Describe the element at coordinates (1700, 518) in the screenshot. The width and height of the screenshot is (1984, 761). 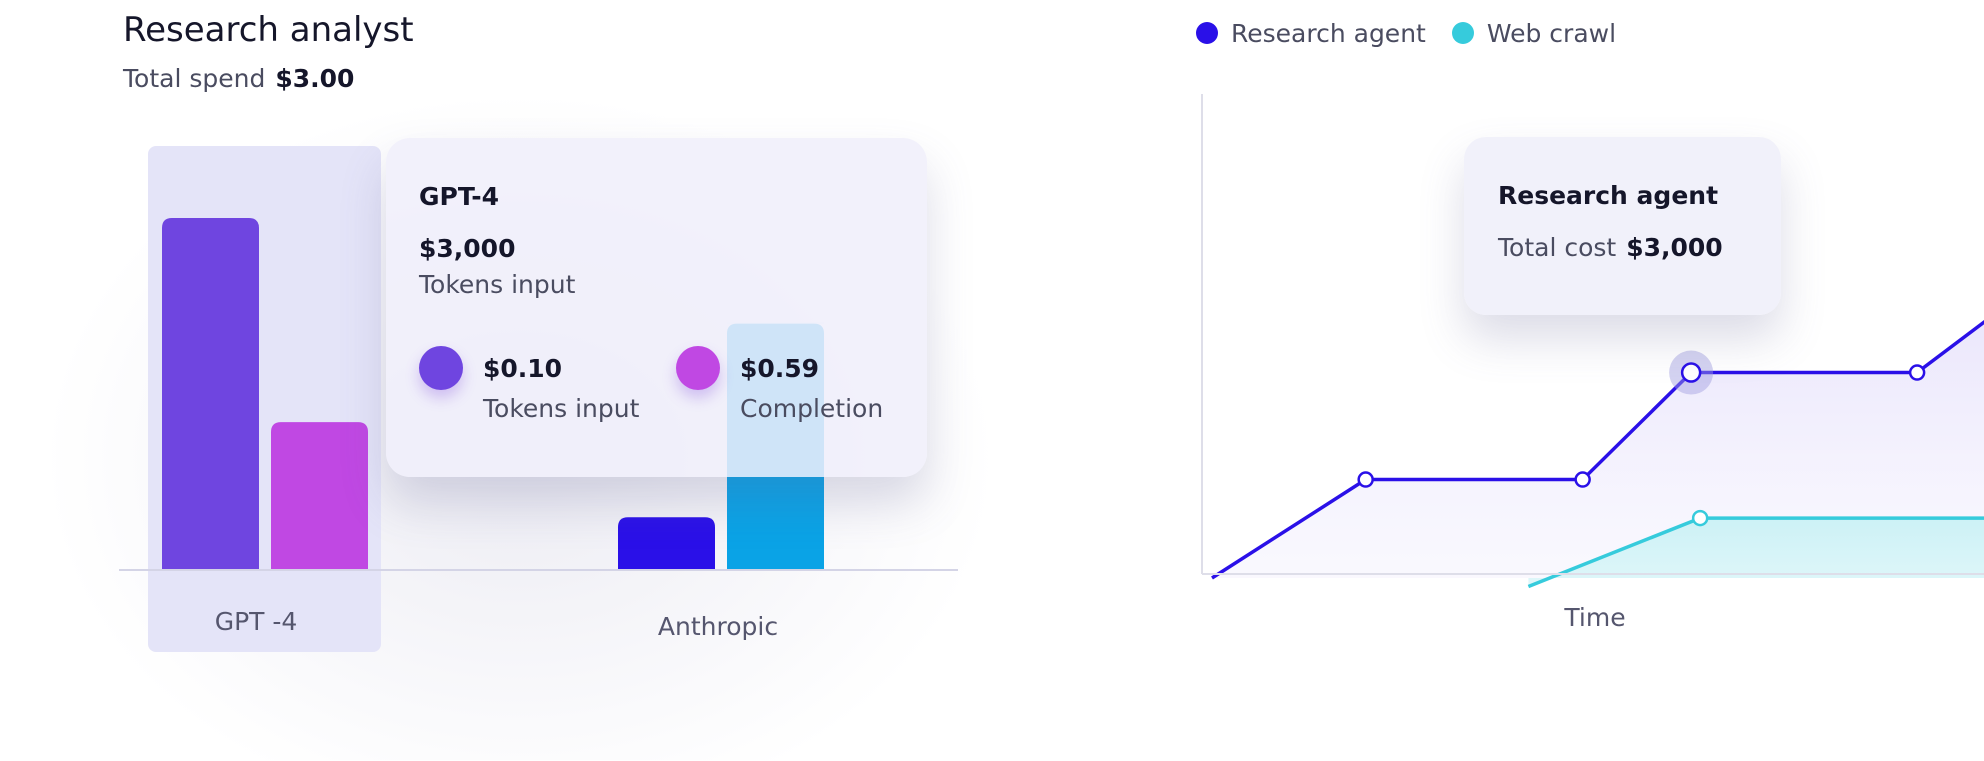
I see `web-crawl-point` at that location.